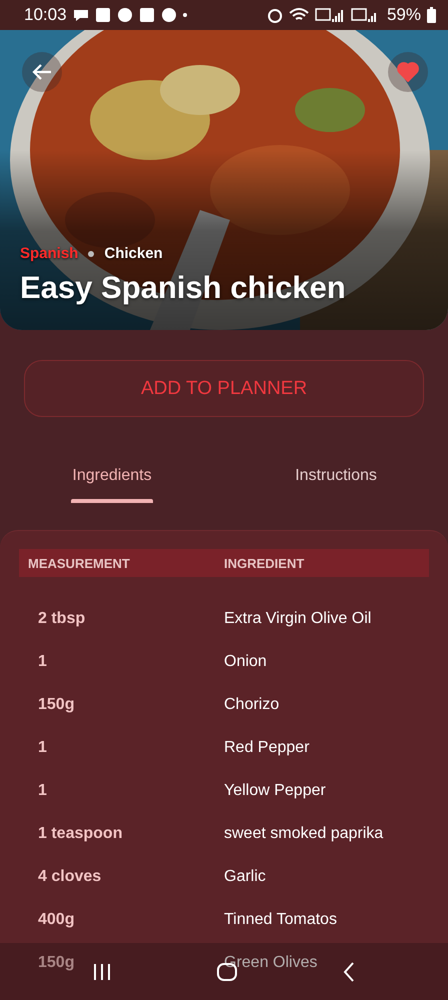 The image size is (448, 1000). What do you see at coordinates (79, 563) in the screenshot?
I see `column-header: MEASUREMENT` at bounding box center [79, 563].